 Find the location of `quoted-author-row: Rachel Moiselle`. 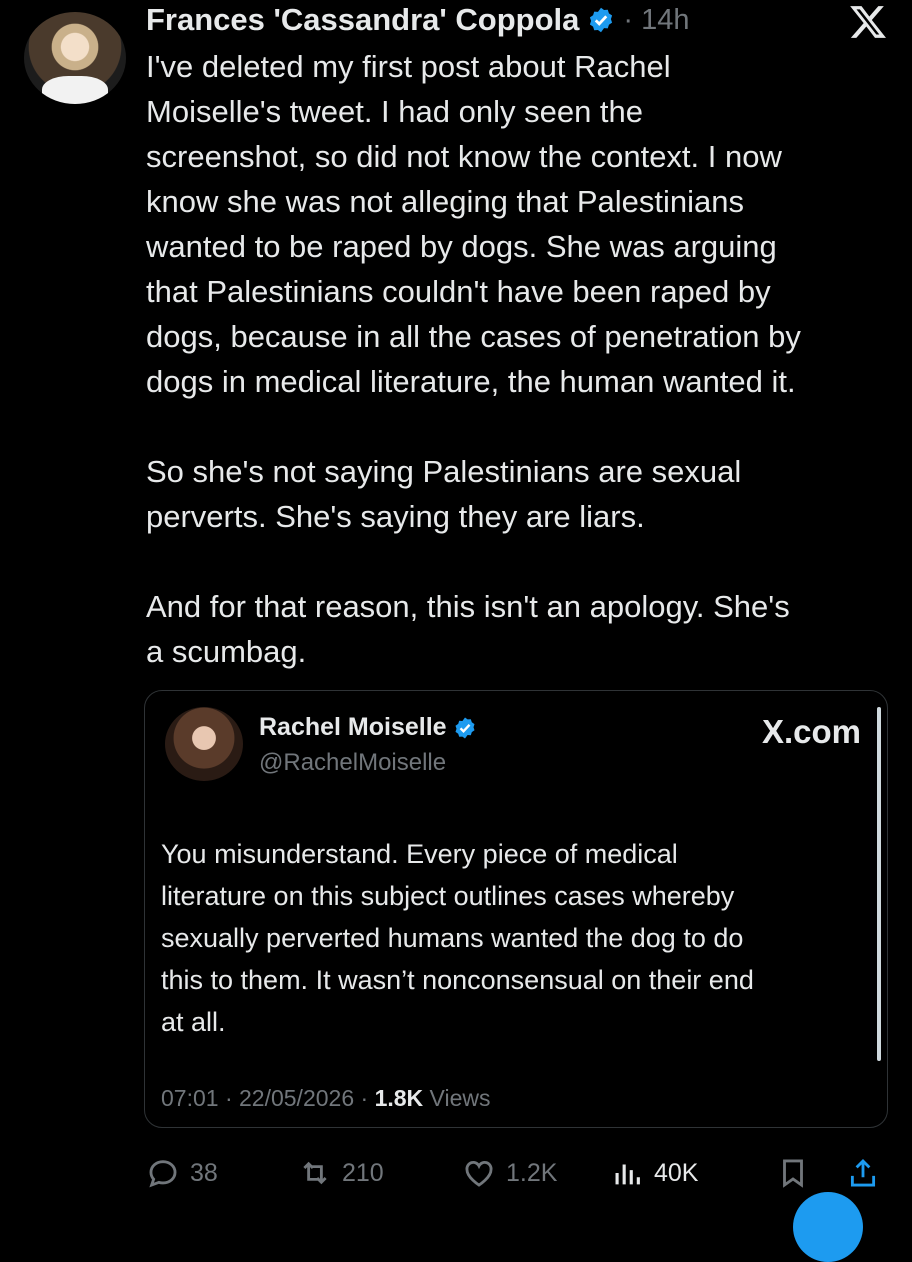

quoted-author-row: Rachel Moiselle is located at coordinates (368, 727).